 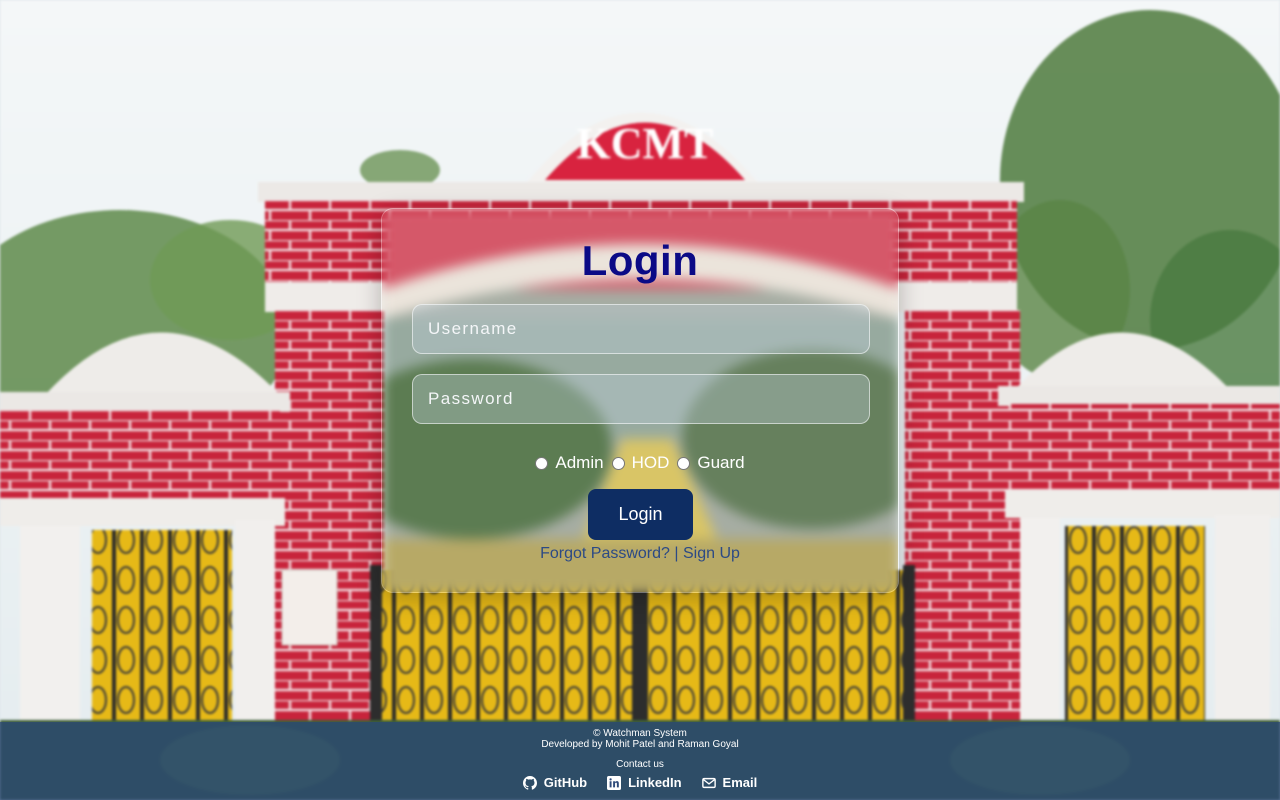 I want to click on envelope-icon, so click(x=708, y=782).